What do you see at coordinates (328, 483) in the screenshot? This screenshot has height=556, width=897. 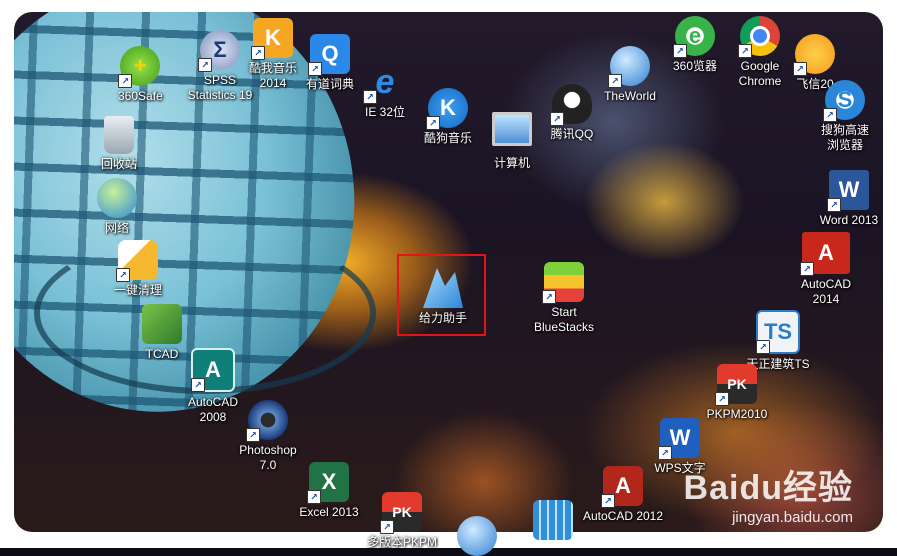 I see `excel-icon: X ↗` at bounding box center [328, 483].